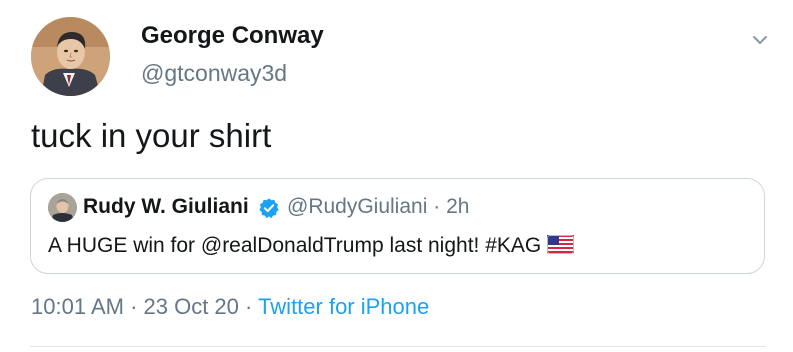 The width and height of the screenshot is (793, 352). Describe the element at coordinates (760, 40) in the screenshot. I see `chevron-down-icon` at that location.